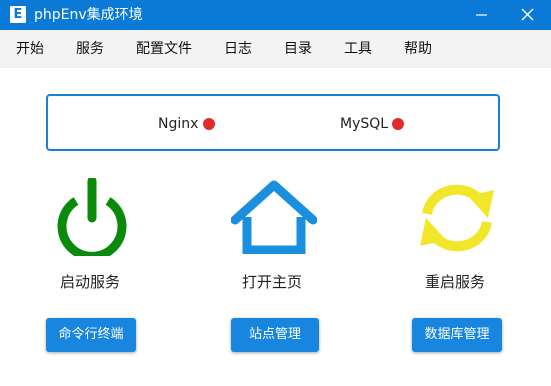 This screenshot has height=386, width=551. Describe the element at coordinates (30, 49) in the screenshot. I see `menu-start: 开始` at that location.